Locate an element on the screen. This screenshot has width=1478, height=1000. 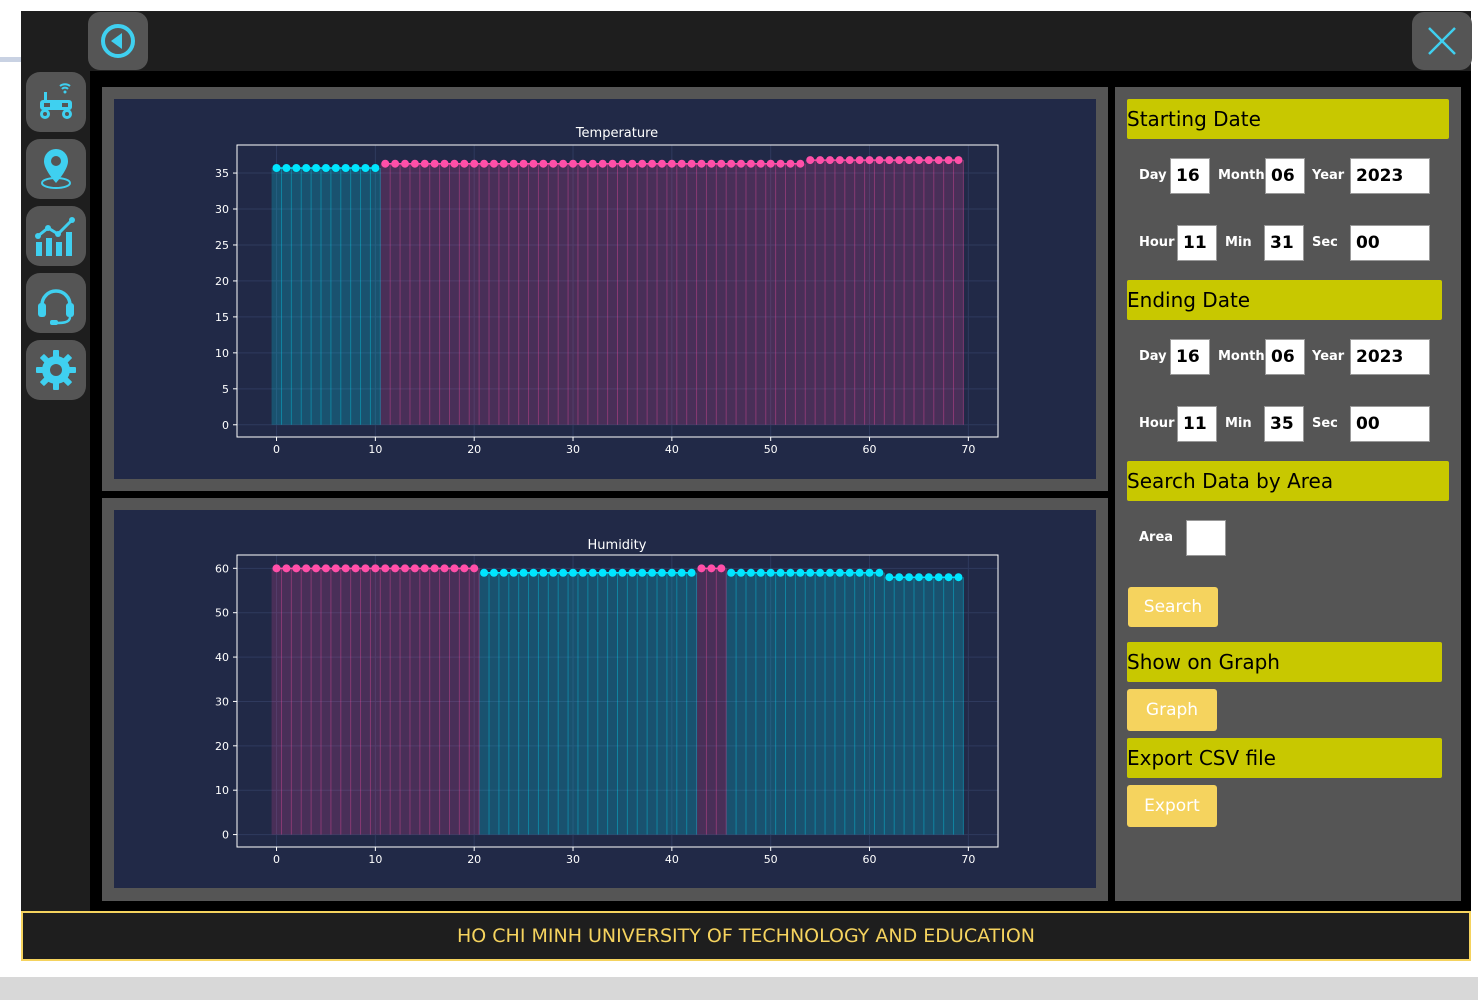
close-button is located at coordinates (1442, 41).